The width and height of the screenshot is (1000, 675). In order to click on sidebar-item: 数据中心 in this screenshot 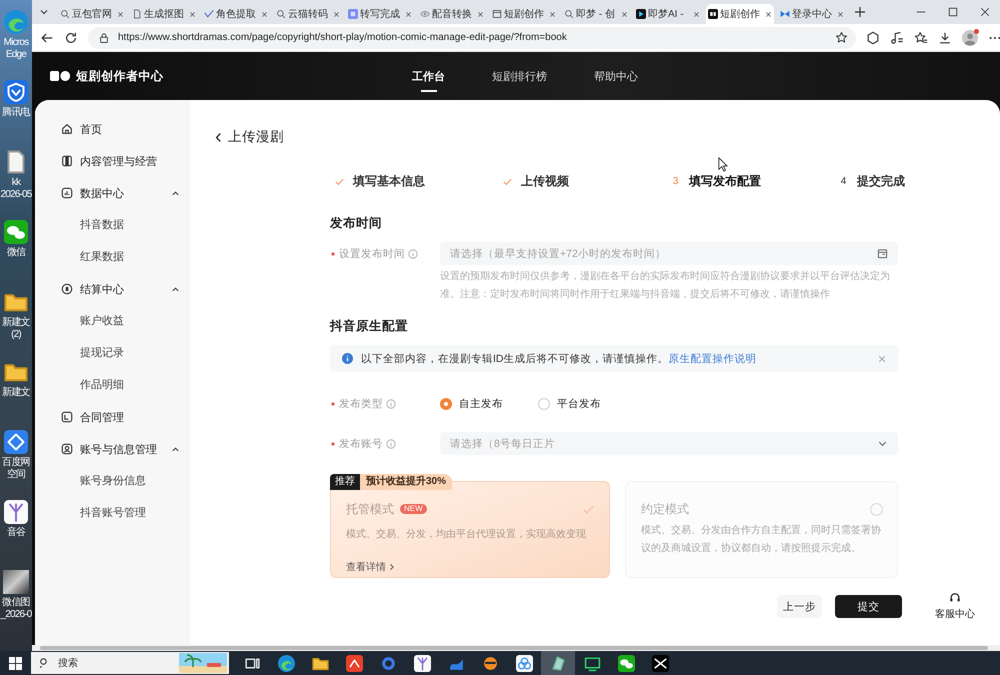, I will do `click(120, 193)`.